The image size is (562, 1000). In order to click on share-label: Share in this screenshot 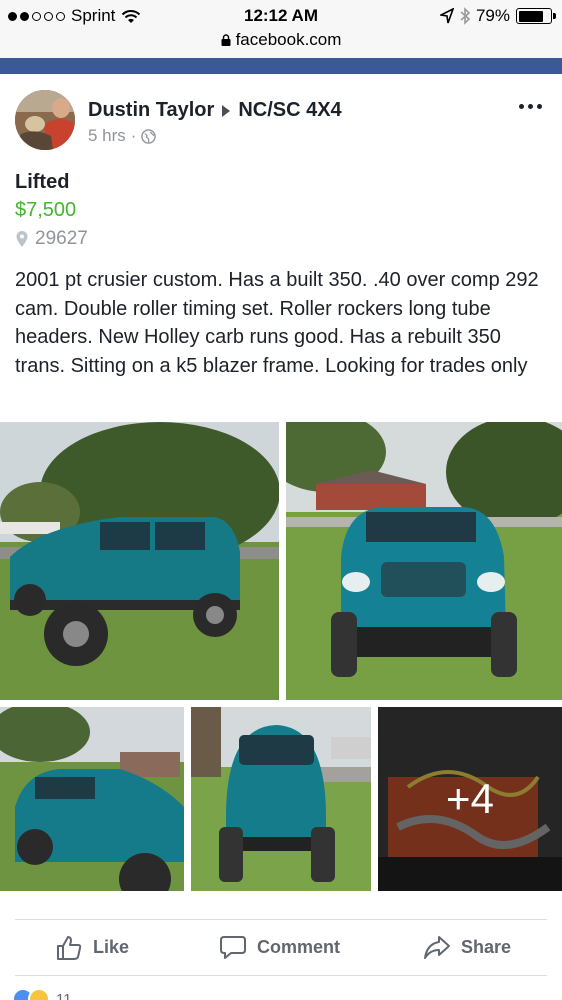, I will do `click(486, 946)`.